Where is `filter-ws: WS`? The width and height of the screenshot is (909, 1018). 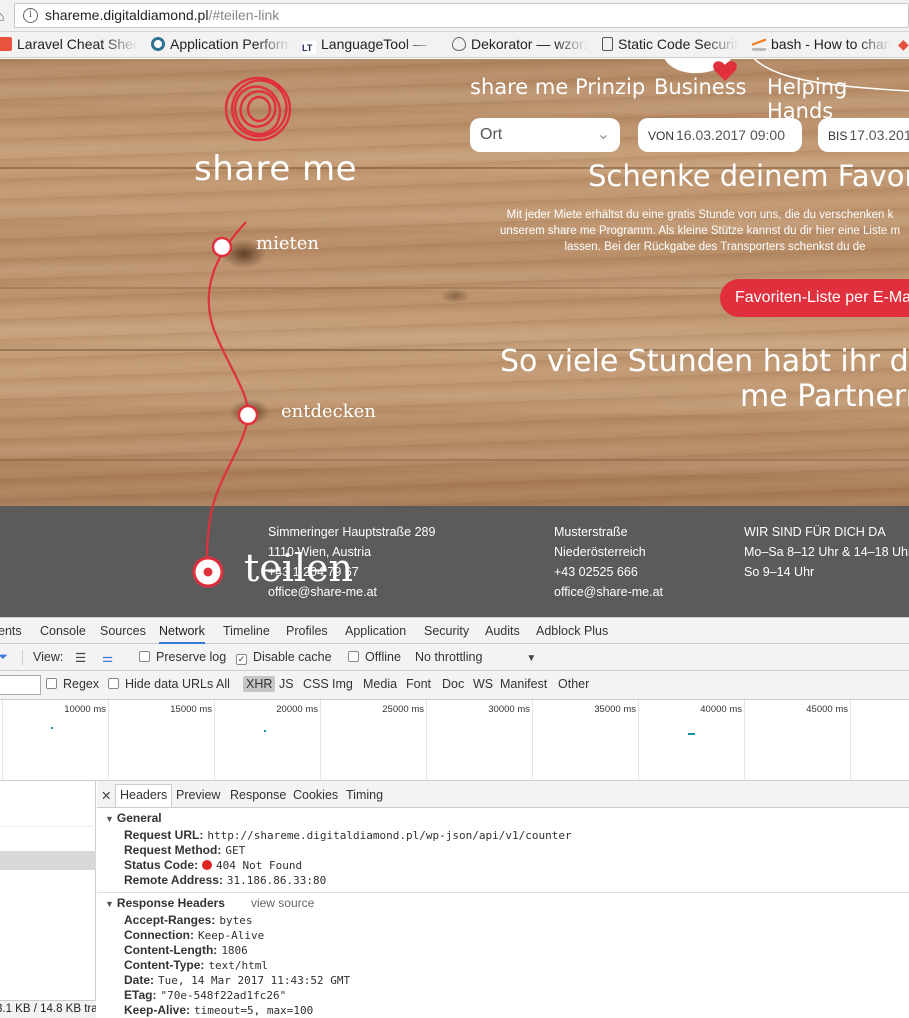
filter-ws: WS is located at coordinates (483, 684).